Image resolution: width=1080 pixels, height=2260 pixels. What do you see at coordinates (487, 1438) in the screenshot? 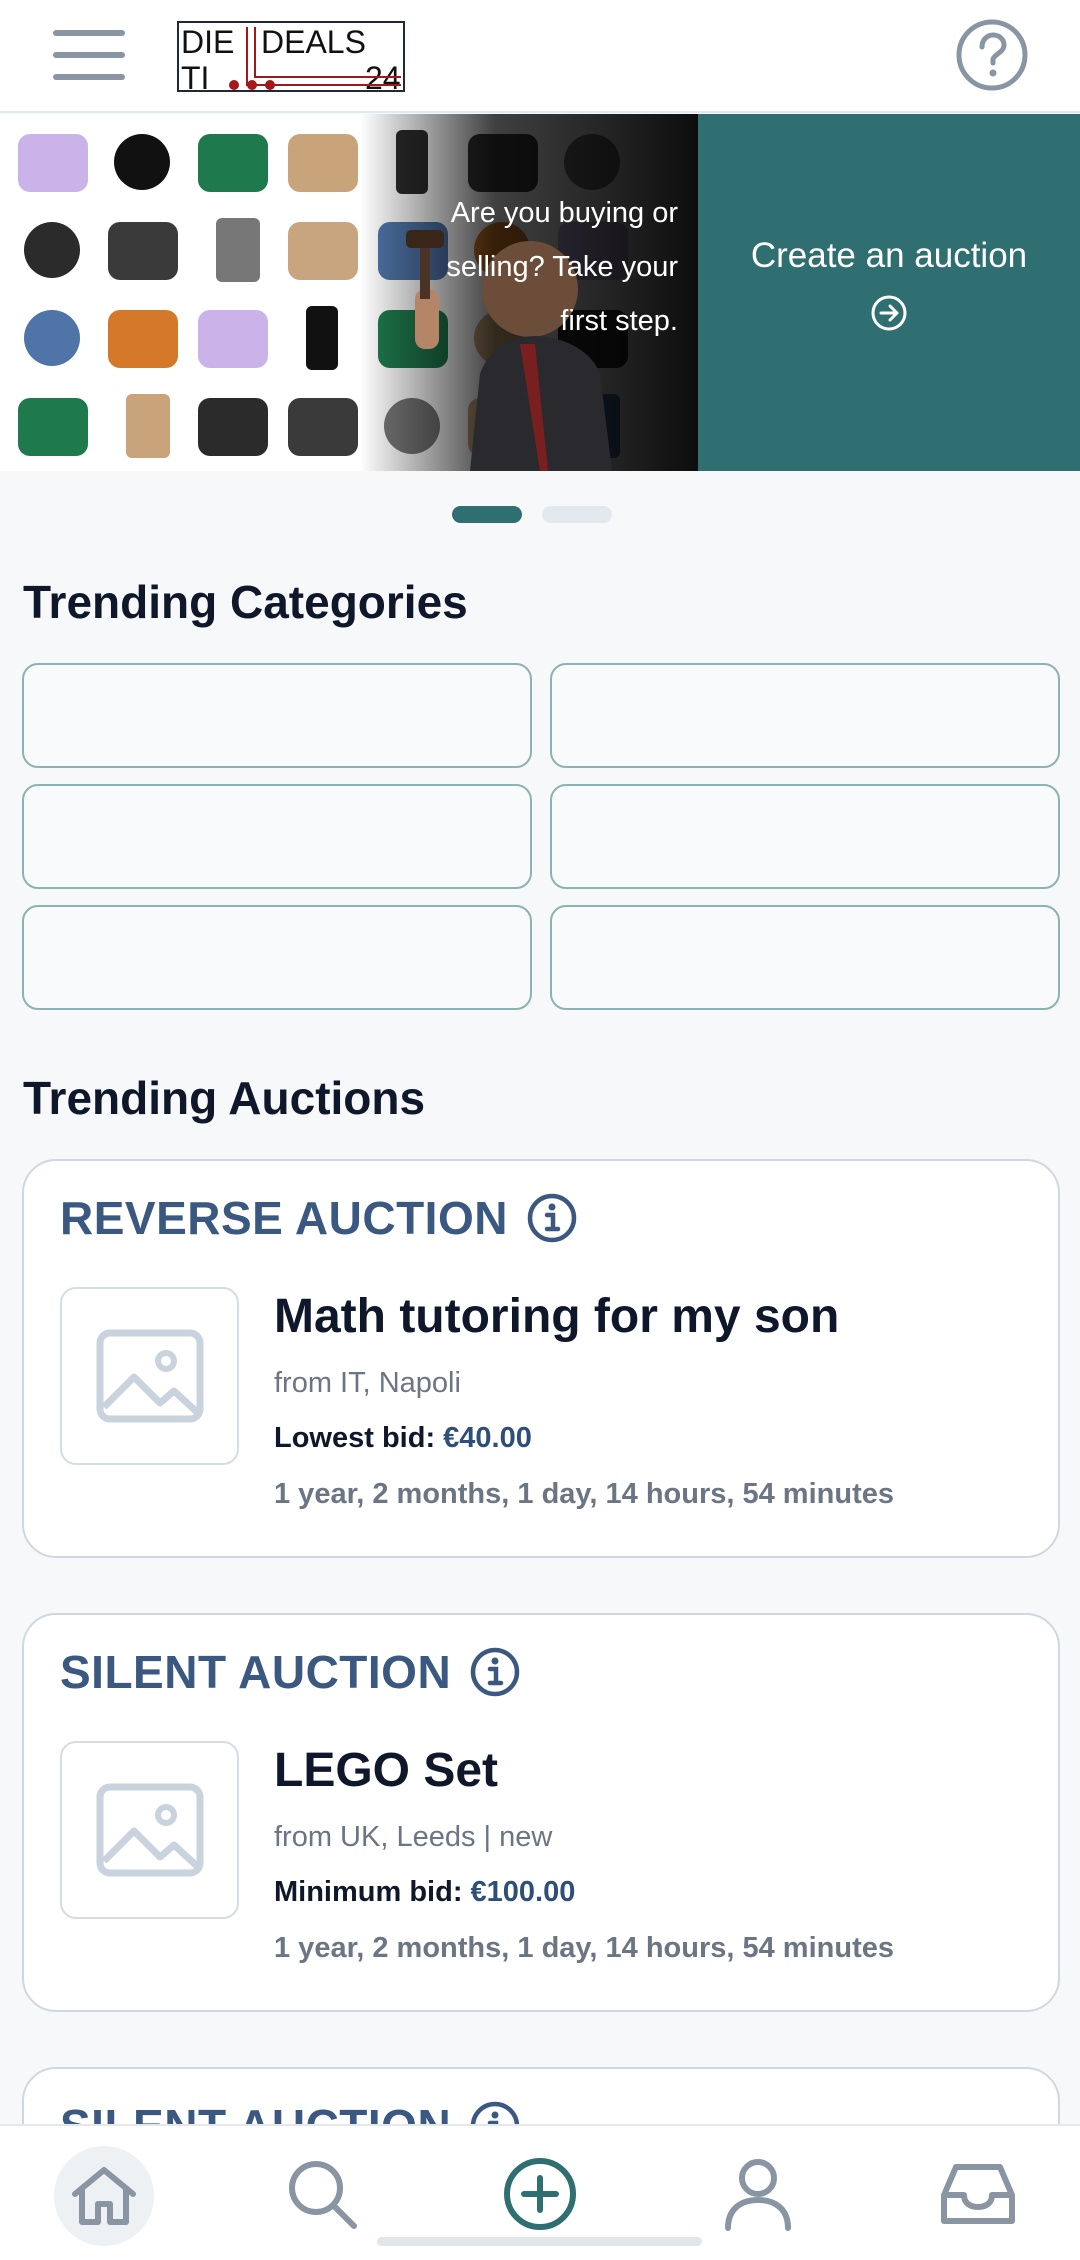
I see `bid-amount: €40.00` at bounding box center [487, 1438].